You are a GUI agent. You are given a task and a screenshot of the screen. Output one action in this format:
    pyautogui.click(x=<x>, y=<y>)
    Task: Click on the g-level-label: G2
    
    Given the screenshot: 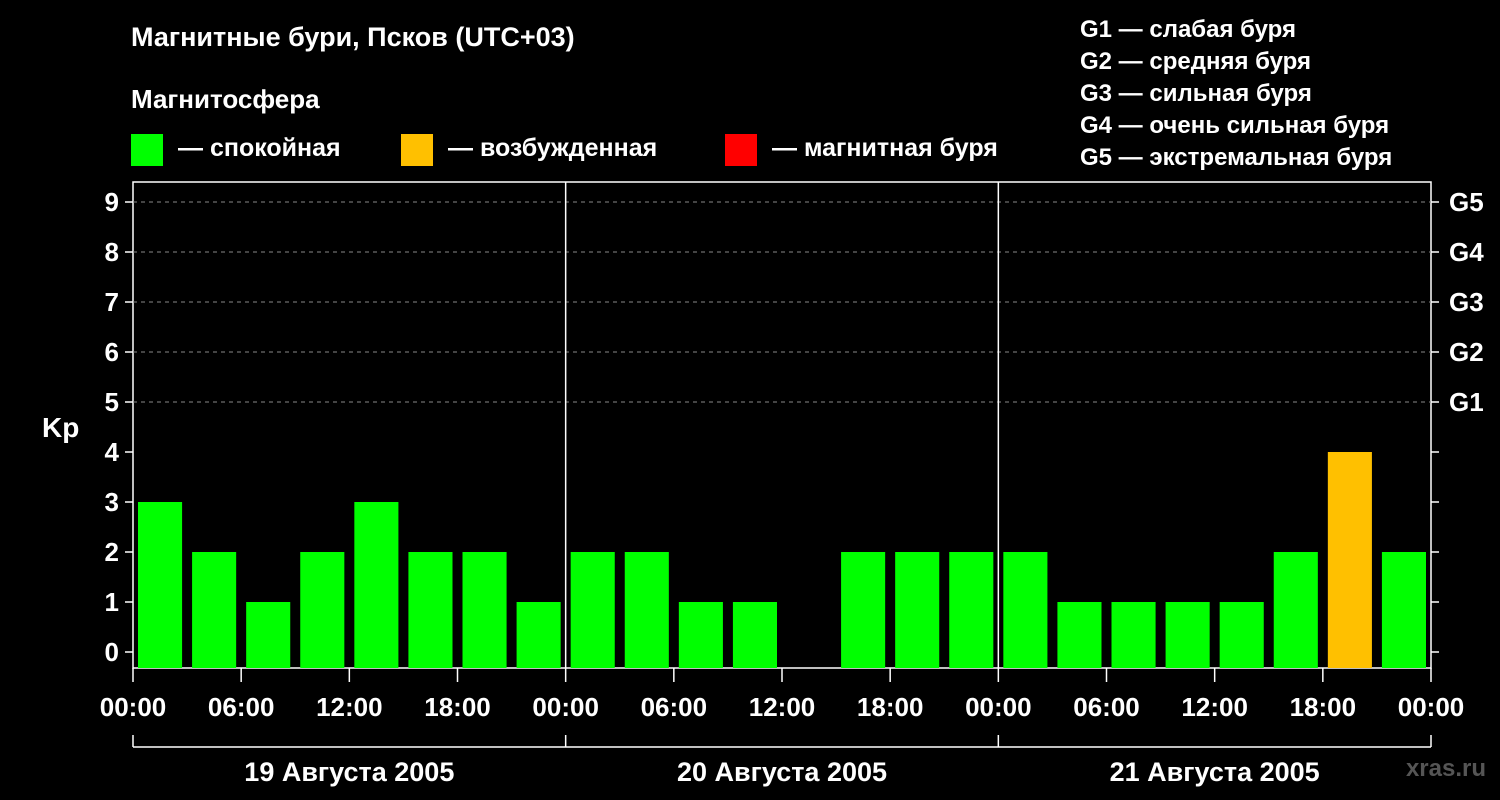 What is the action you would take?
    pyautogui.click(x=1466, y=352)
    